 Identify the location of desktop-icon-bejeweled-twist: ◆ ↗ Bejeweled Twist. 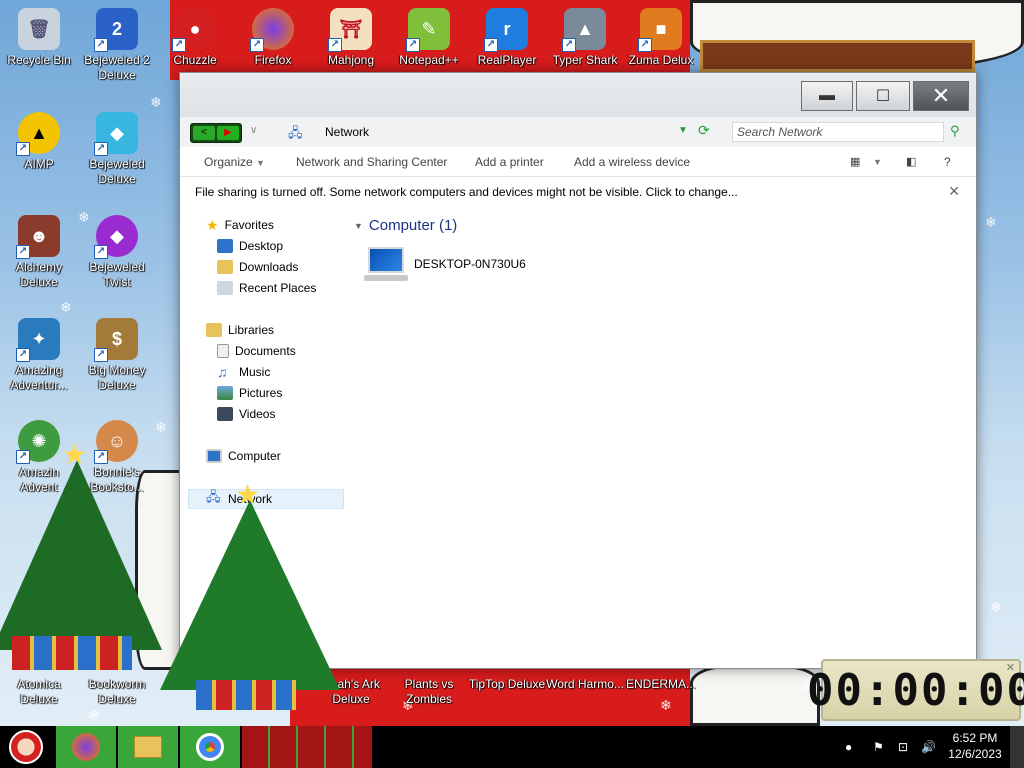
(117, 252).